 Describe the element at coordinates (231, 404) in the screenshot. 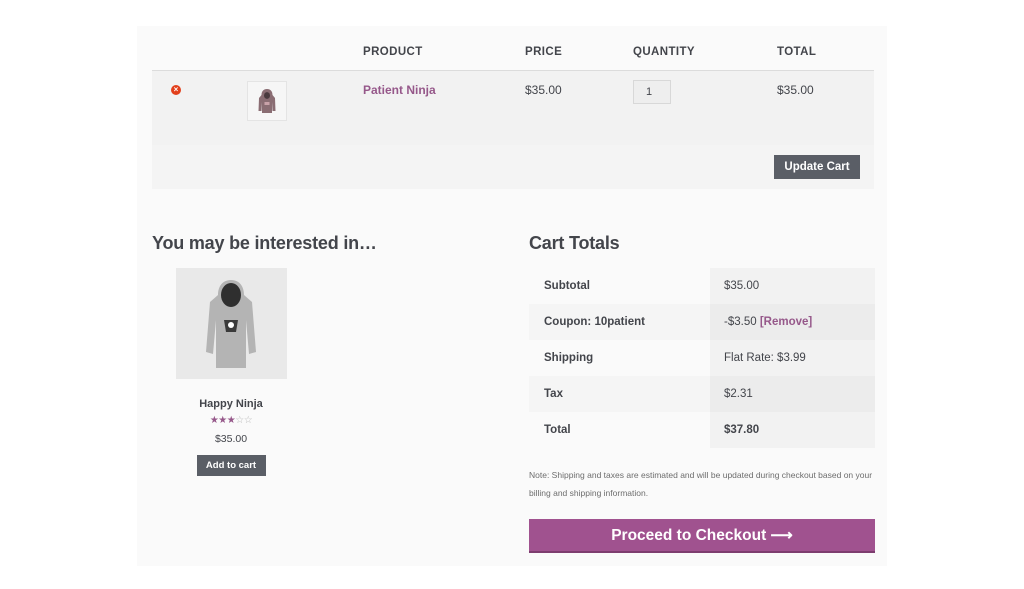

I see `related-product-name: Happy Ninja` at that location.